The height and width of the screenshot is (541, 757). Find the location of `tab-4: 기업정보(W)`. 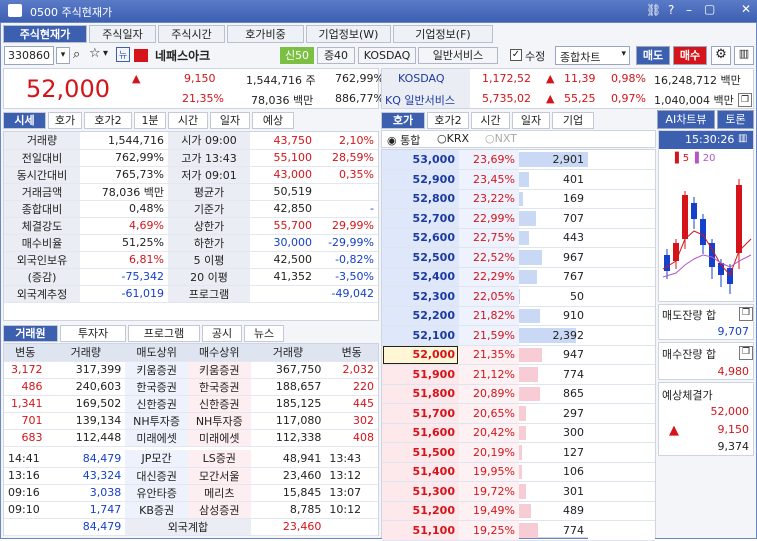

tab-4: 기업정보(W) is located at coordinates (348, 34).